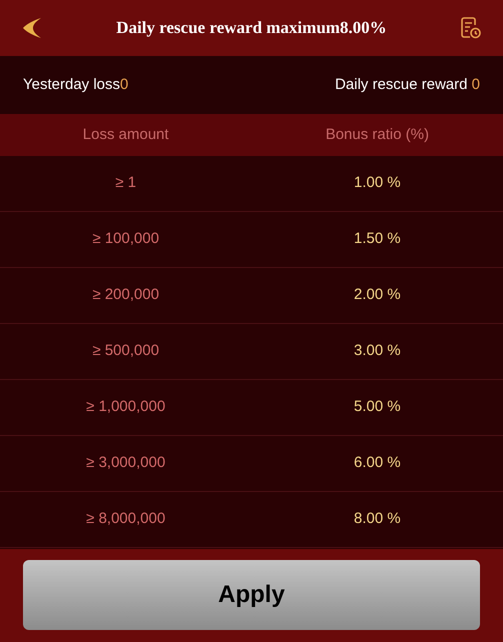 The width and height of the screenshot is (503, 642). I want to click on loss-amount-cell-text: ≥ 1, so click(126, 183).